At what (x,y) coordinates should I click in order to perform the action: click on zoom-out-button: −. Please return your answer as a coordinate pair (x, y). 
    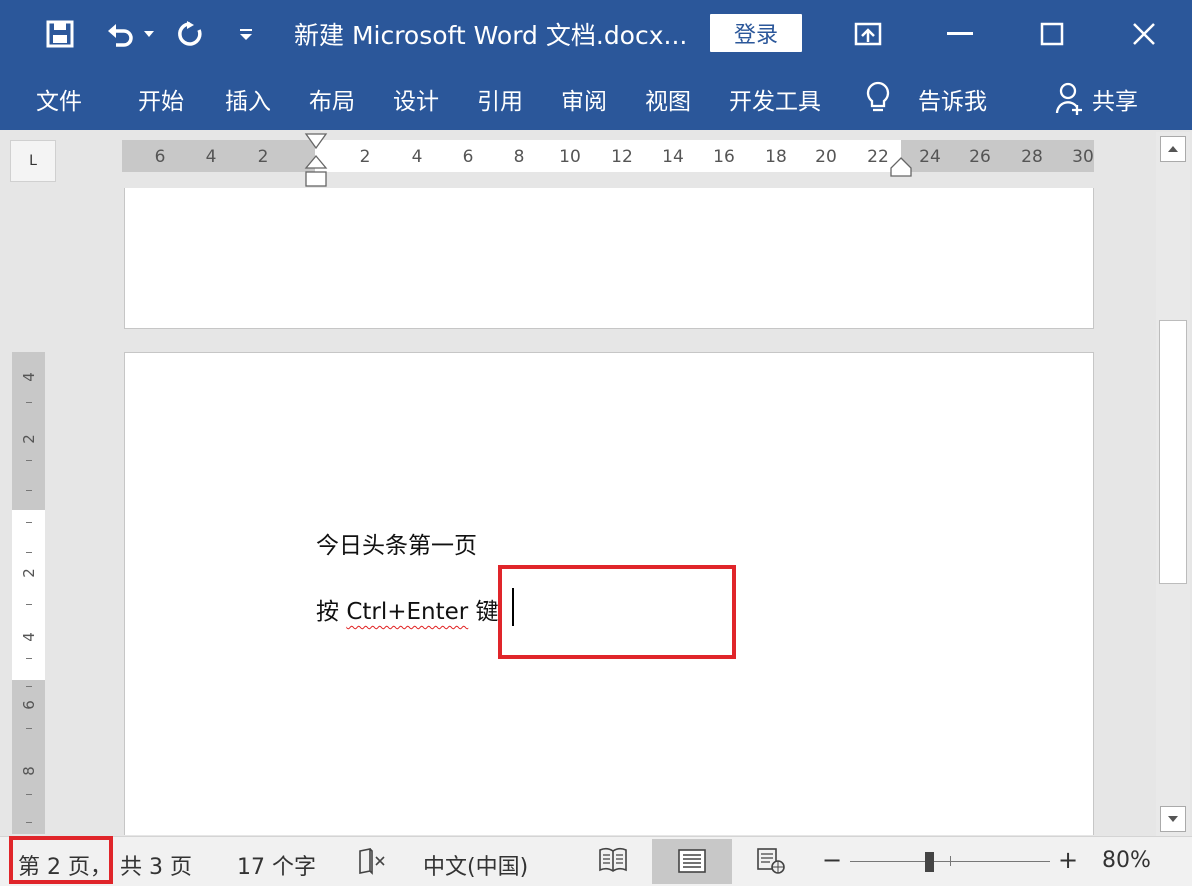
    Looking at the image, I should click on (832, 860).